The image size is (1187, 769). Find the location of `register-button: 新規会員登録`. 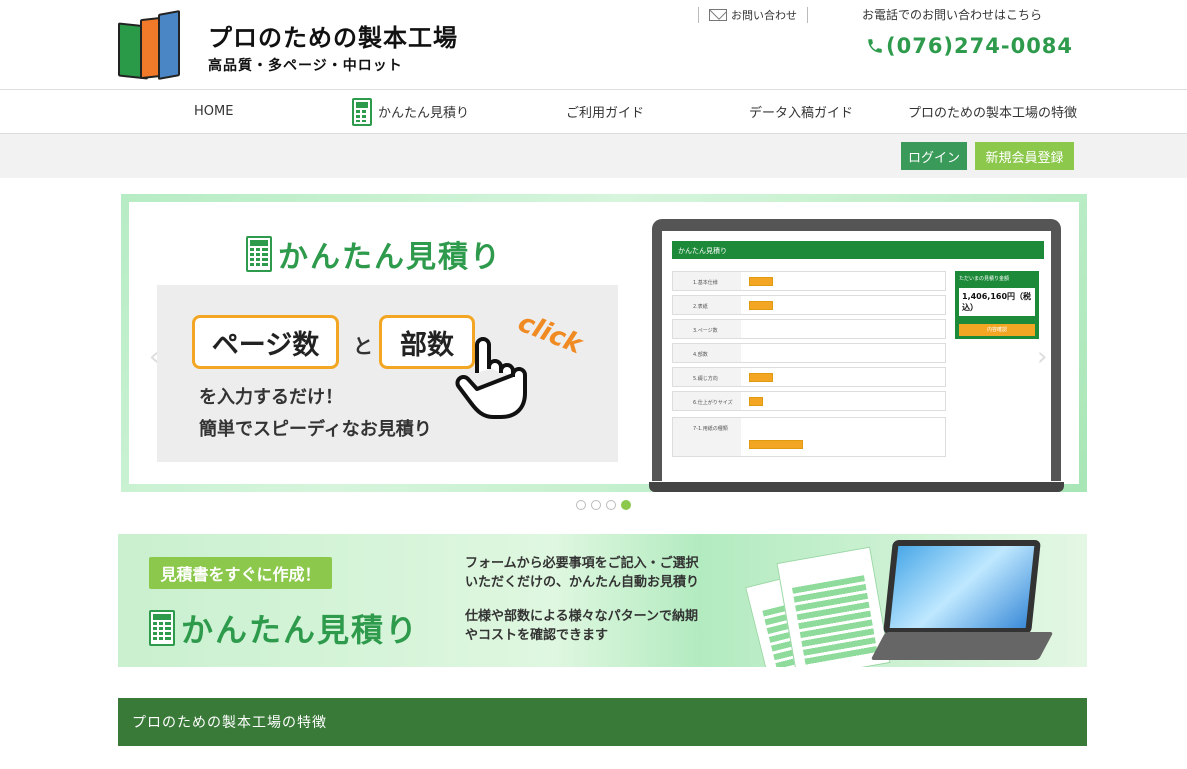

register-button: 新規会員登録 is located at coordinates (1024, 156).